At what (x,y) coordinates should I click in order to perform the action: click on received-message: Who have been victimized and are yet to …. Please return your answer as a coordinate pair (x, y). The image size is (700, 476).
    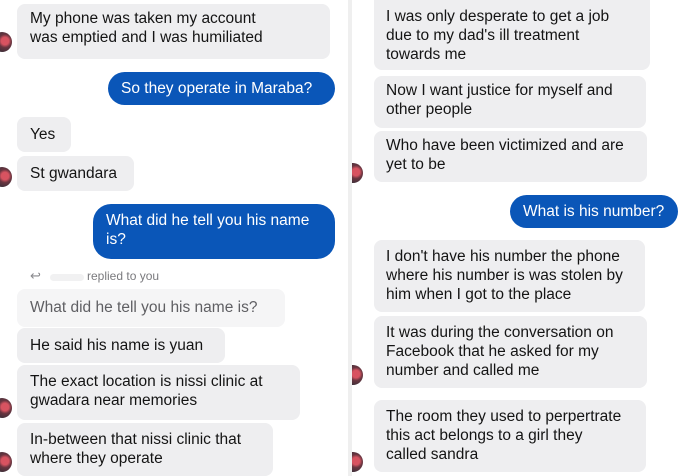
    Looking at the image, I should click on (510, 156).